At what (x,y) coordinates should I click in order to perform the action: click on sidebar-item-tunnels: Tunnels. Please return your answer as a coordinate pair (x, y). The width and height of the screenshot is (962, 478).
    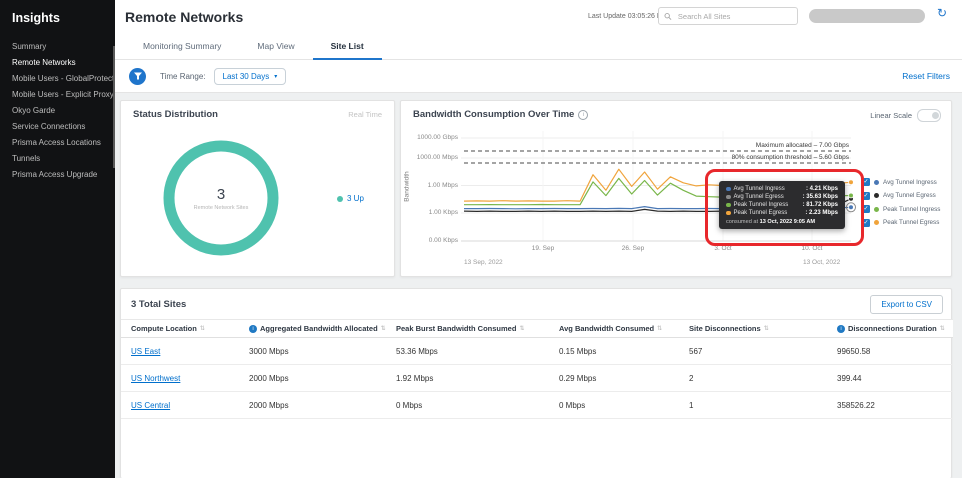
    Looking at the image, I should click on (57, 158).